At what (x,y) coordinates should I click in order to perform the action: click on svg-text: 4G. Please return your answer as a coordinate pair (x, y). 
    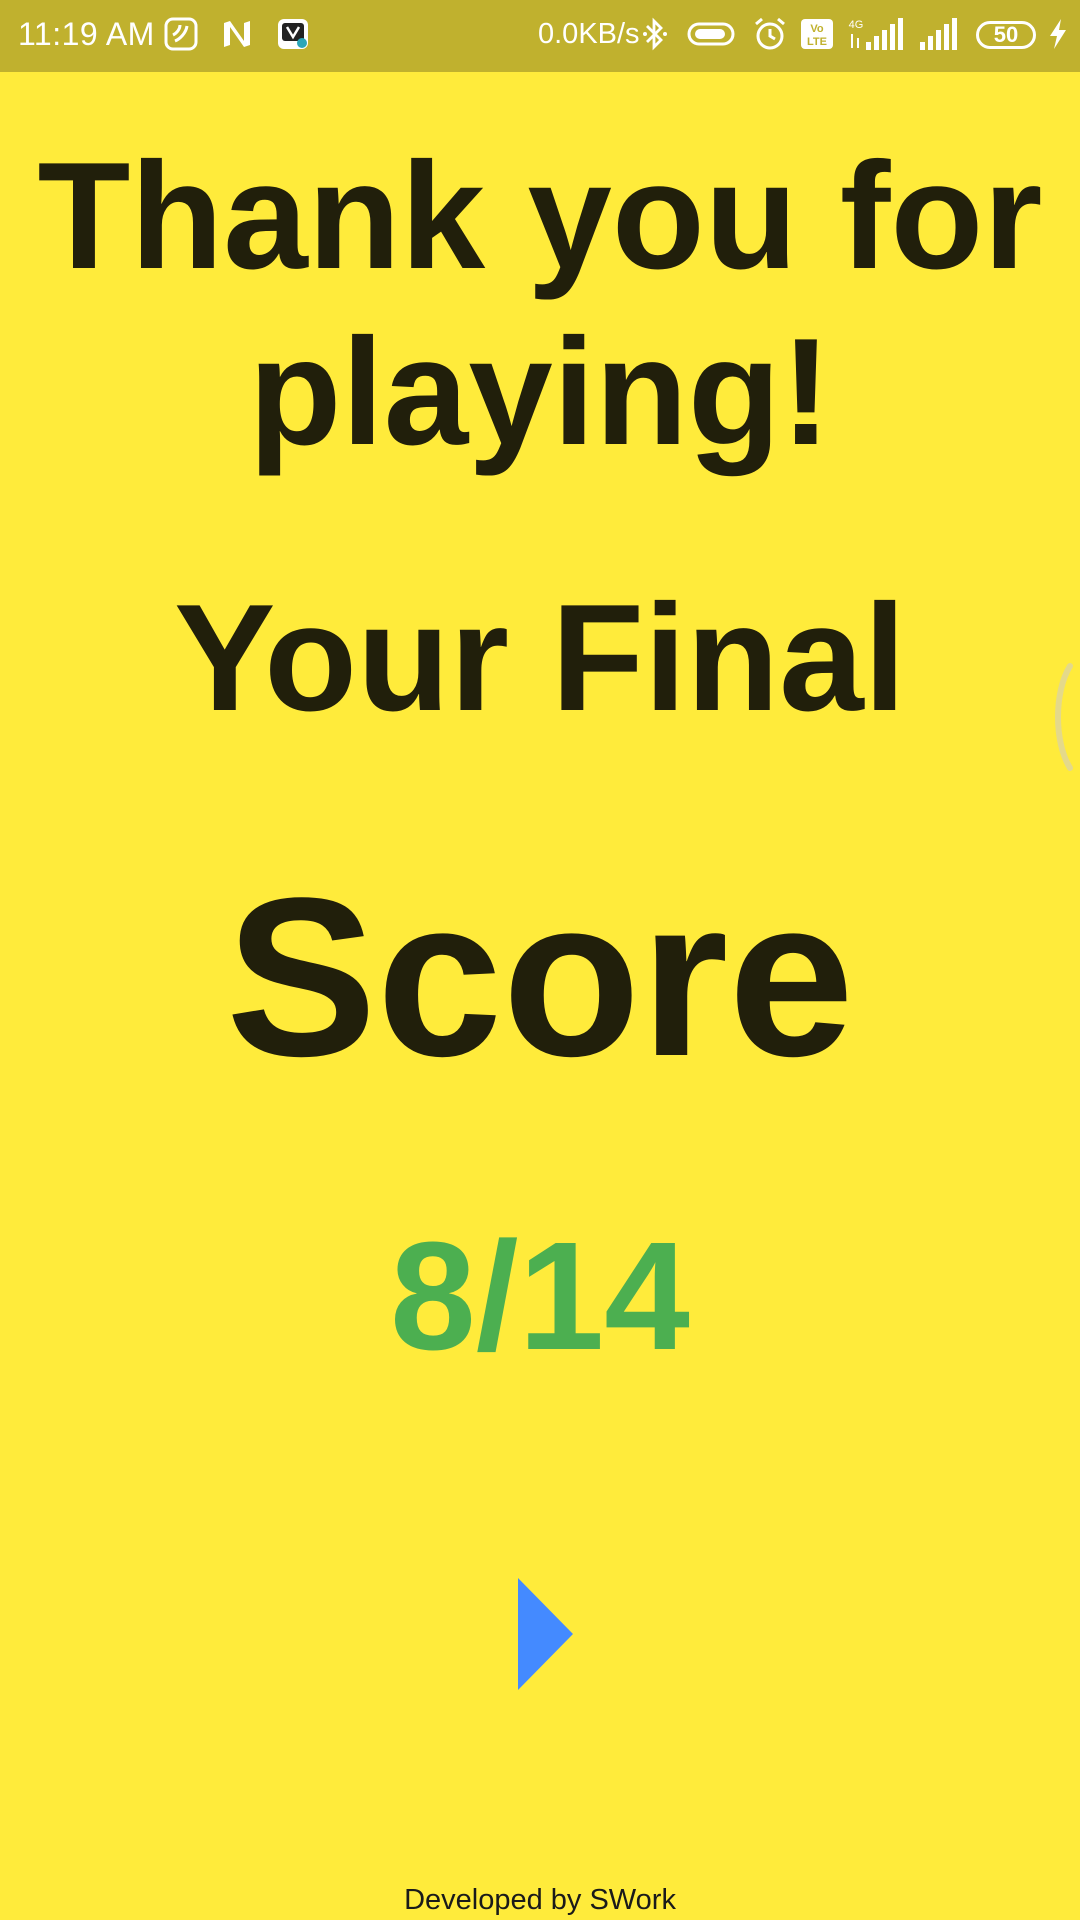
    Looking at the image, I should click on (856, 25).